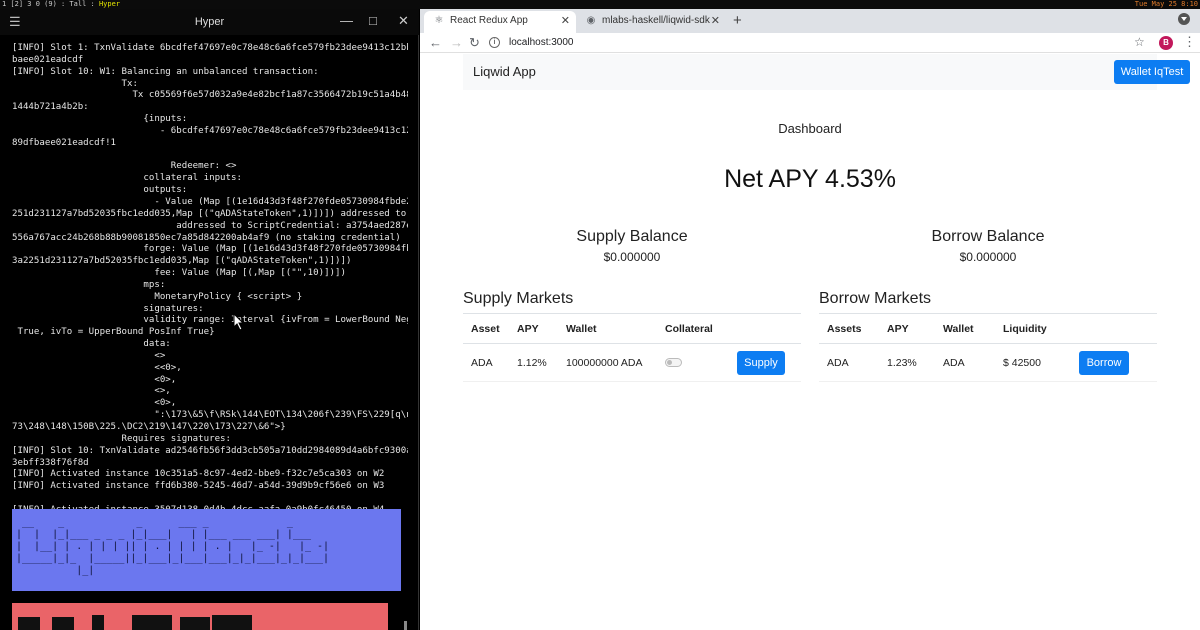 The width and height of the screenshot is (1200, 630). Describe the element at coordinates (100, 190) in the screenshot. I see `terminal-line: outputs:` at that location.